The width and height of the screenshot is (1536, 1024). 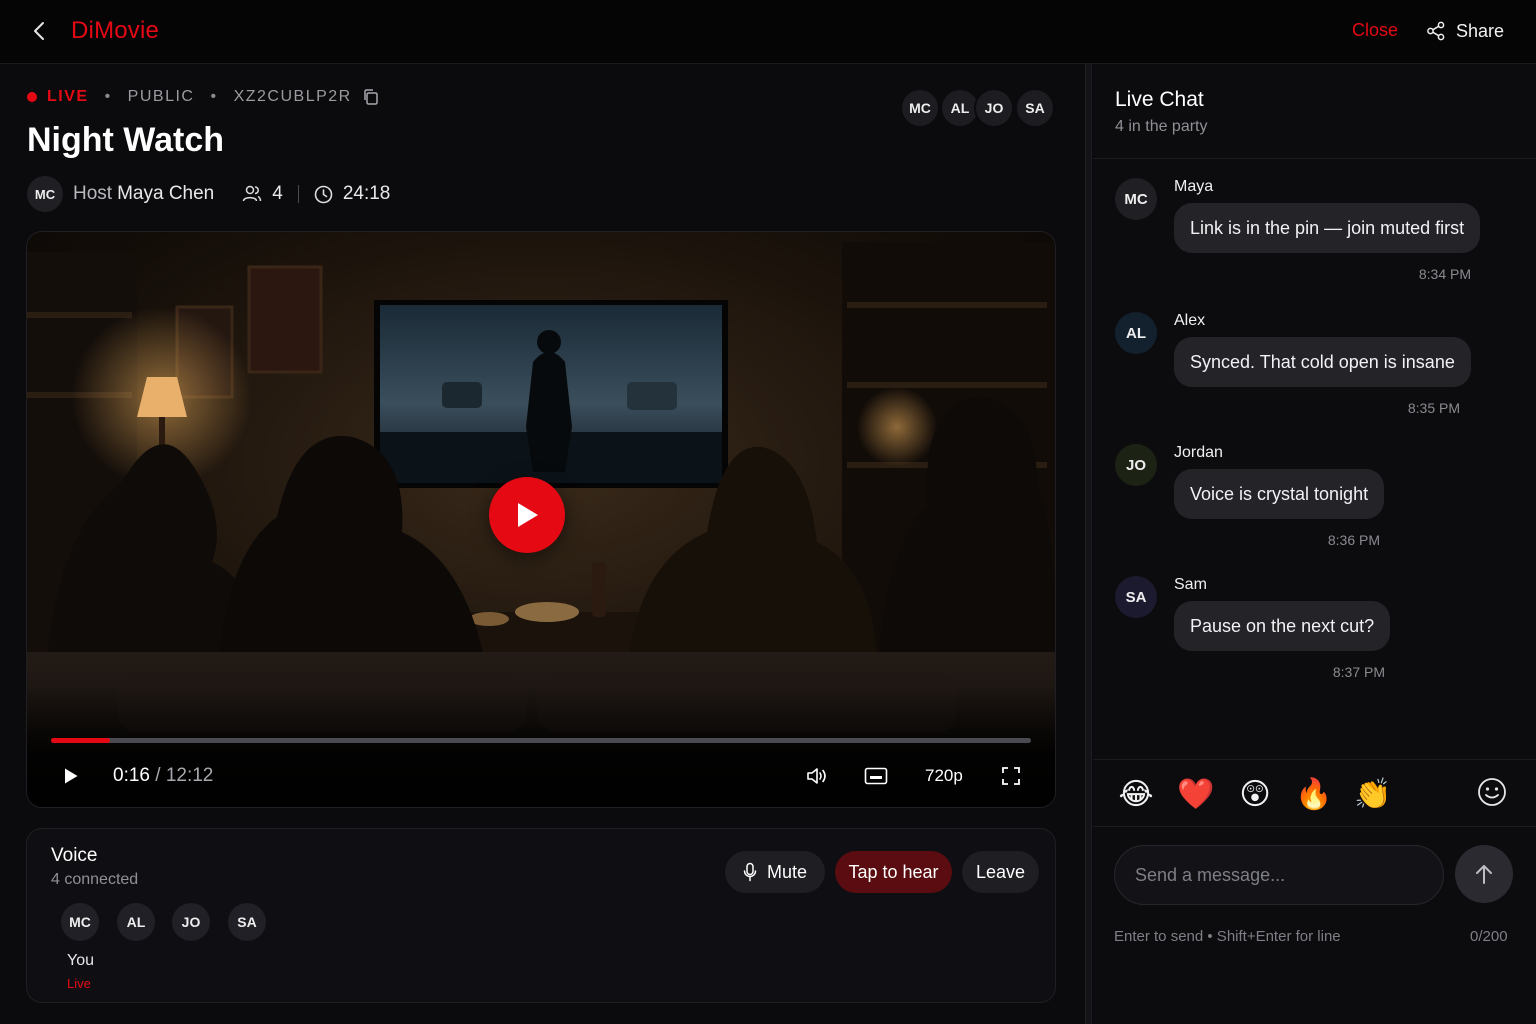 I want to click on message-time: 8:37 PM, so click(x=1358, y=672).